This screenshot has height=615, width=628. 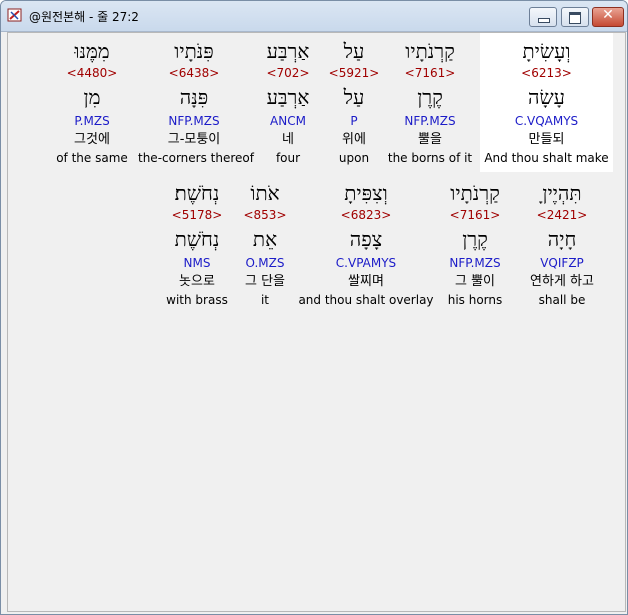 What do you see at coordinates (197, 193) in the screenshot?
I see `hebrew-word: נְחֹשֶׁת׃` at bounding box center [197, 193].